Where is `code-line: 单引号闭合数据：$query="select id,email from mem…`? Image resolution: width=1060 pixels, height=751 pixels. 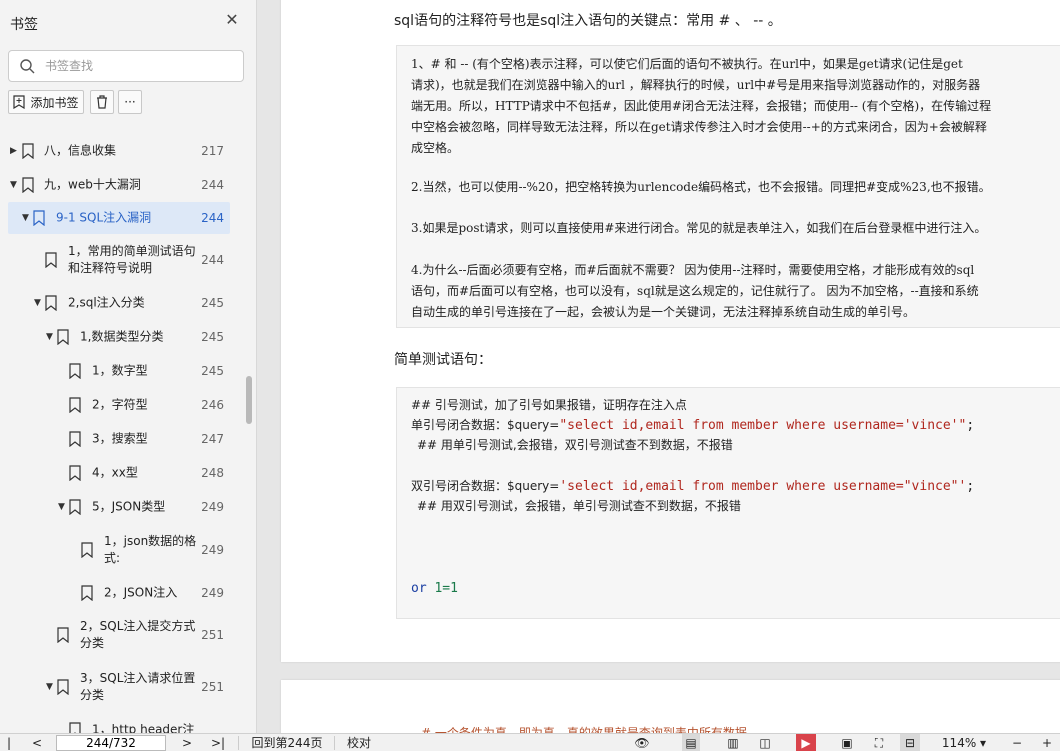 code-line: 单引号闭合数据：$query="select id,email from mem… is located at coordinates (692, 425).